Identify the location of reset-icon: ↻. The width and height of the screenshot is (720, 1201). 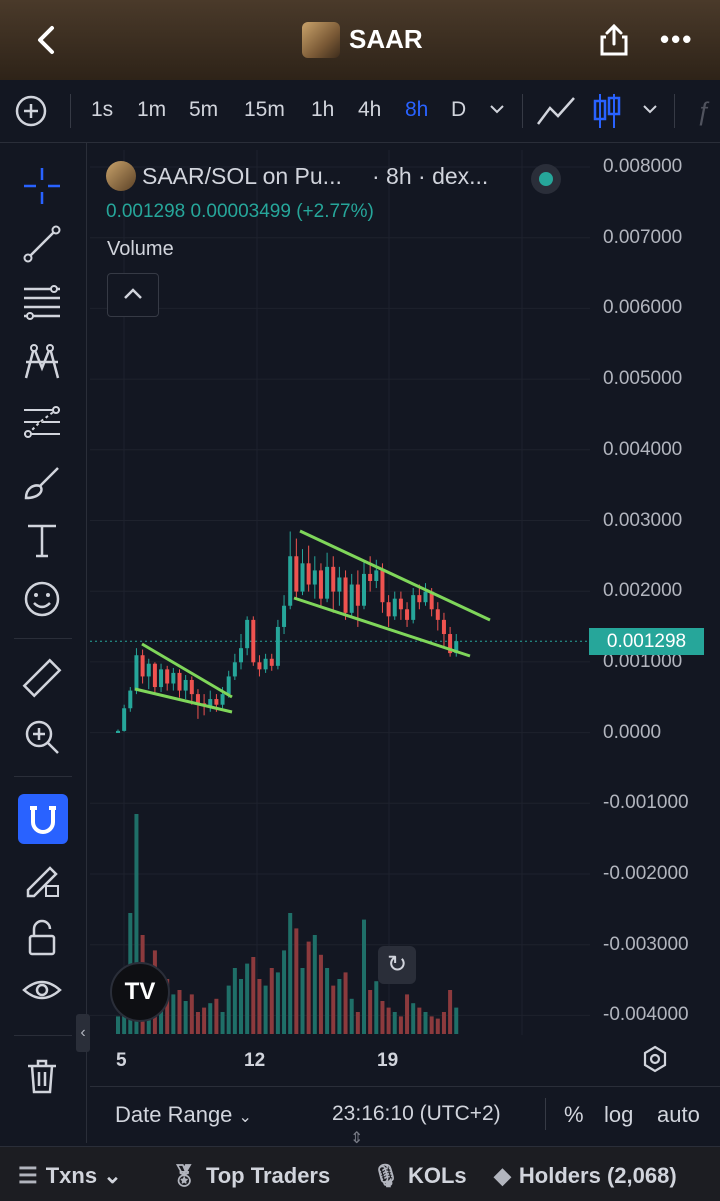
(397, 965).